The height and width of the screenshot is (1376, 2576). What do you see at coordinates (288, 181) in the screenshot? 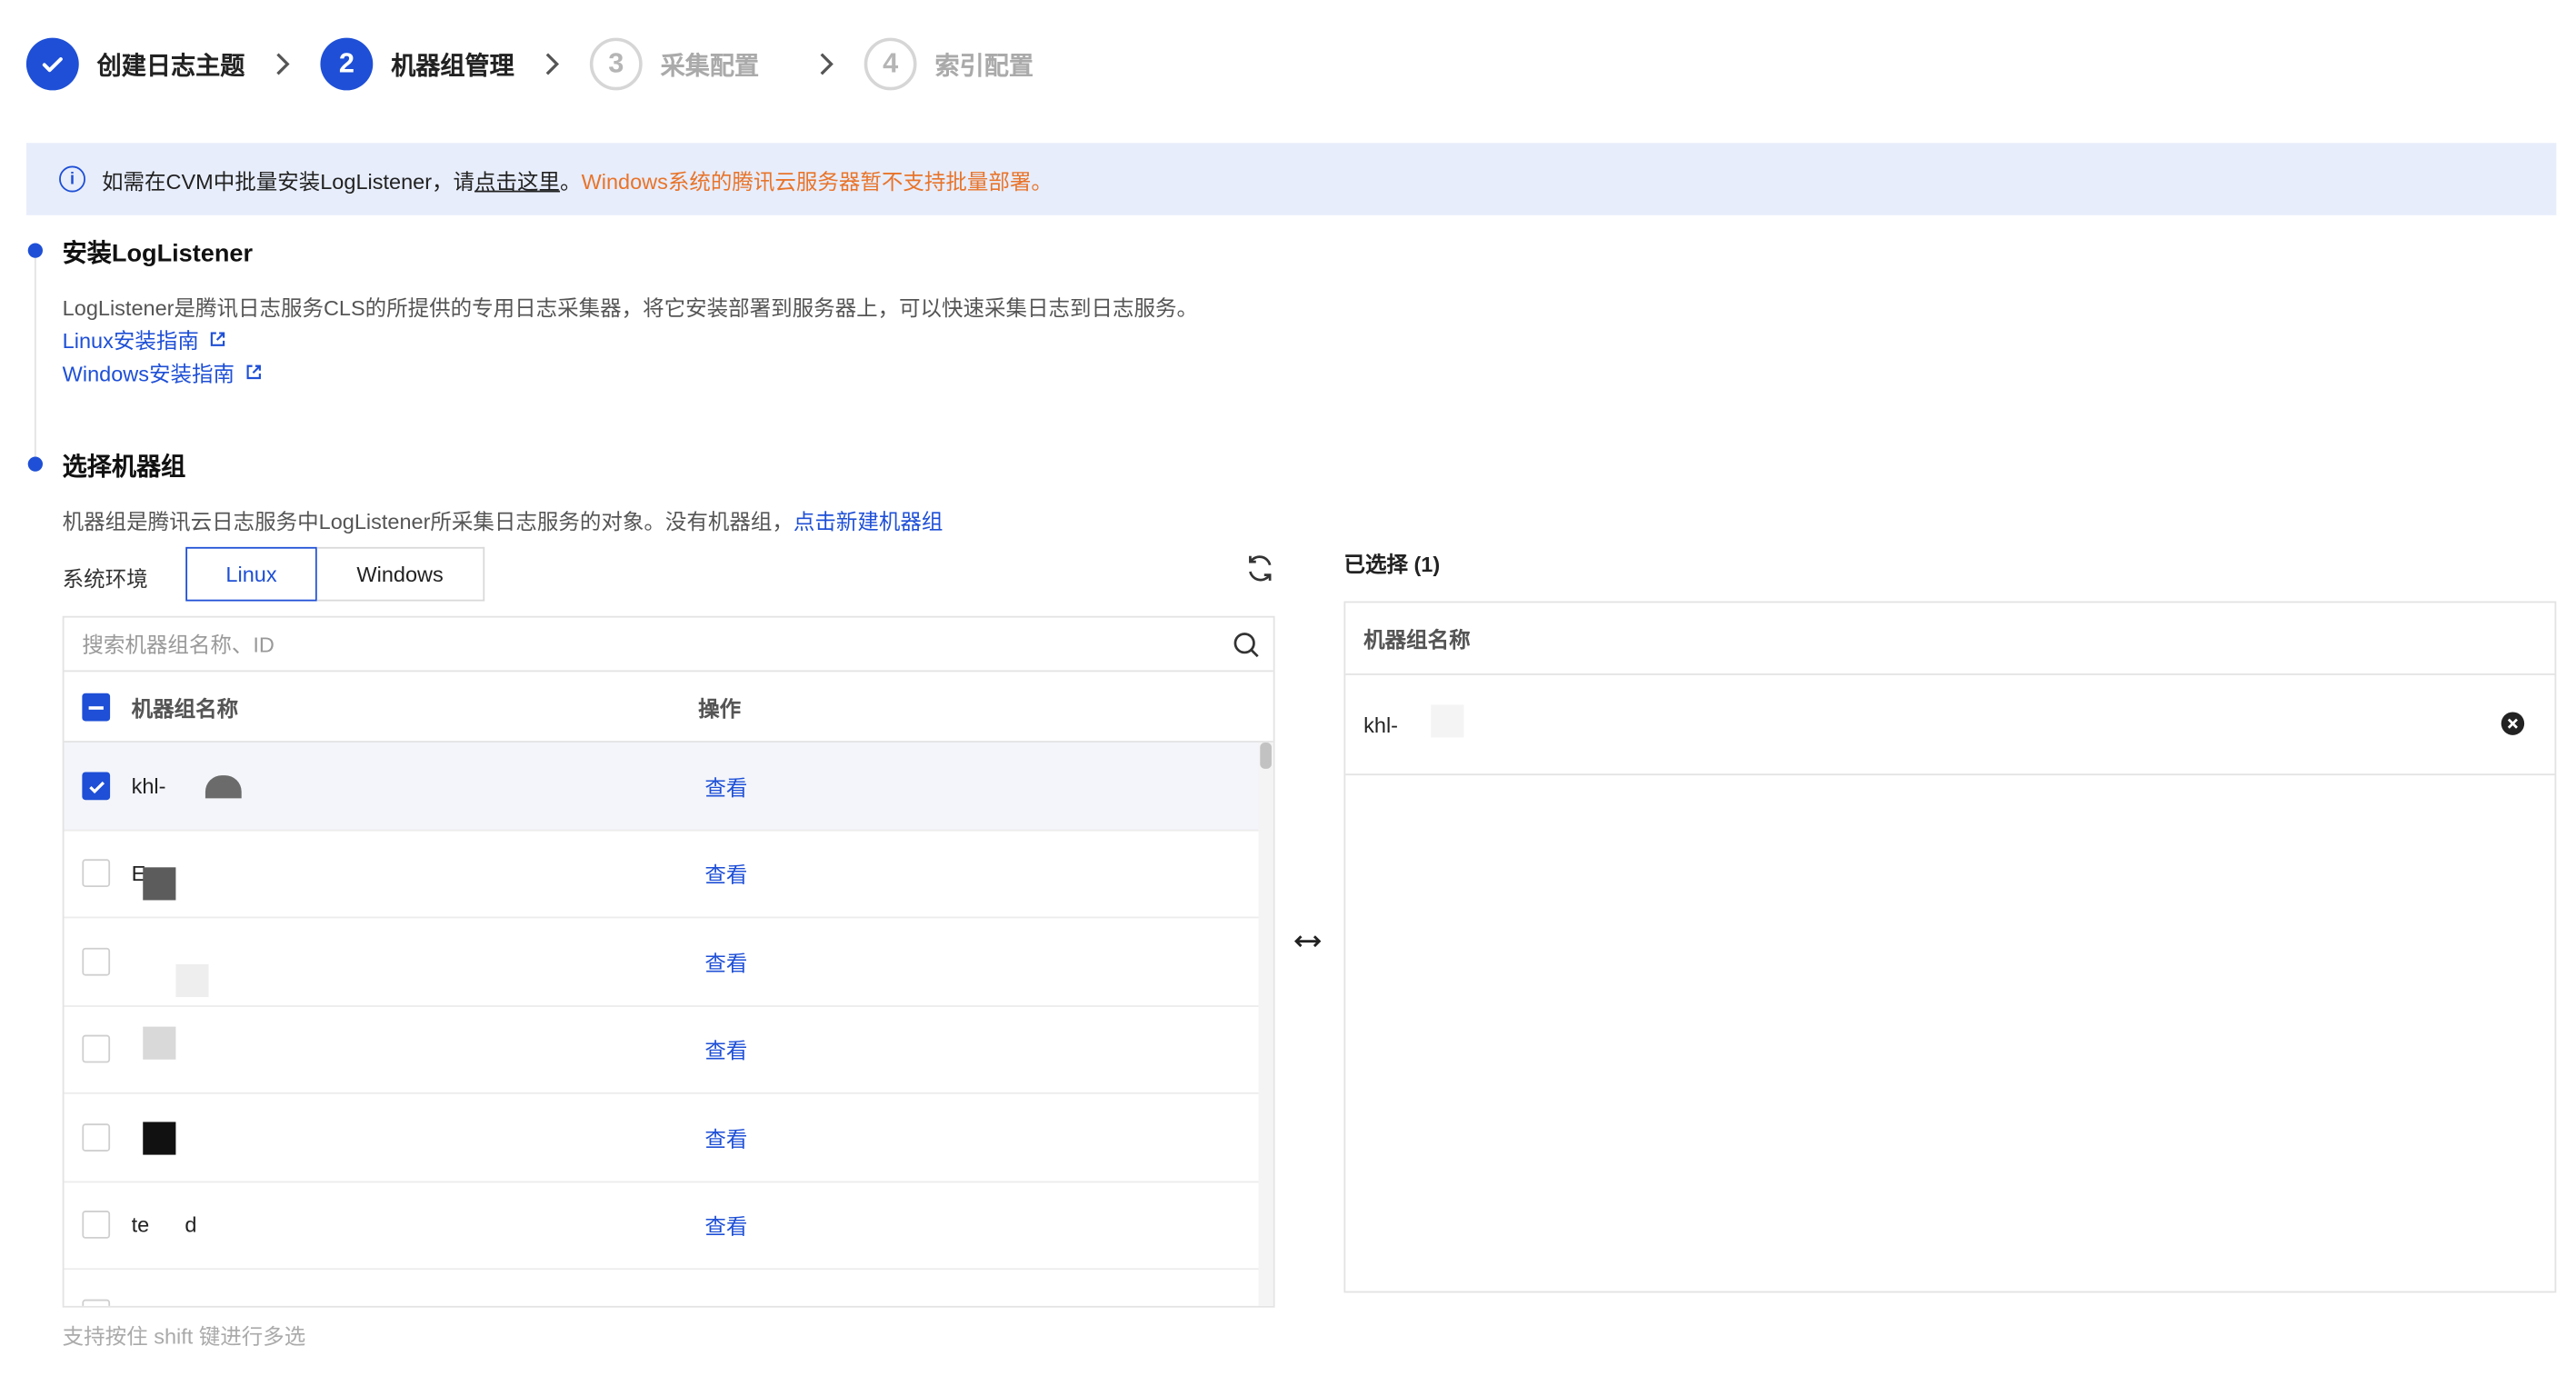
I see `banner-text: 如需在CVM中批量安装LogListener，请` at bounding box center [288, 181].